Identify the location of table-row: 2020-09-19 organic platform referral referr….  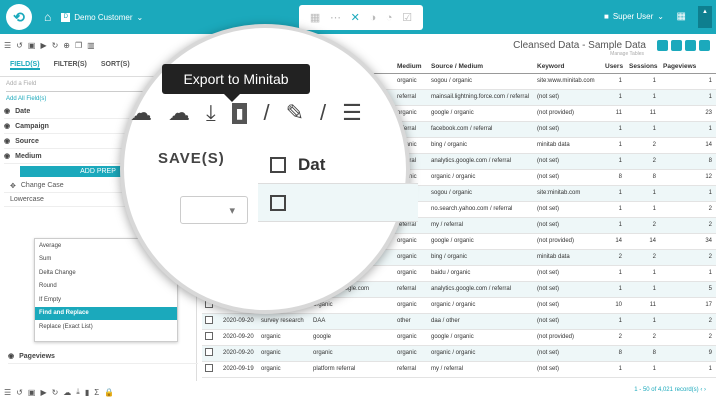
(459, 369).